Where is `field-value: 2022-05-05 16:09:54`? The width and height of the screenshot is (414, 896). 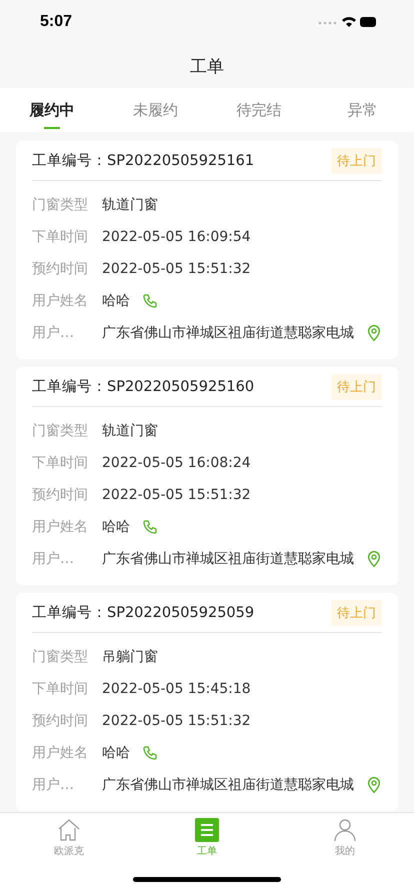
field-value: 2022-05-05 16:09:54 is located at coordinates (176, 237).